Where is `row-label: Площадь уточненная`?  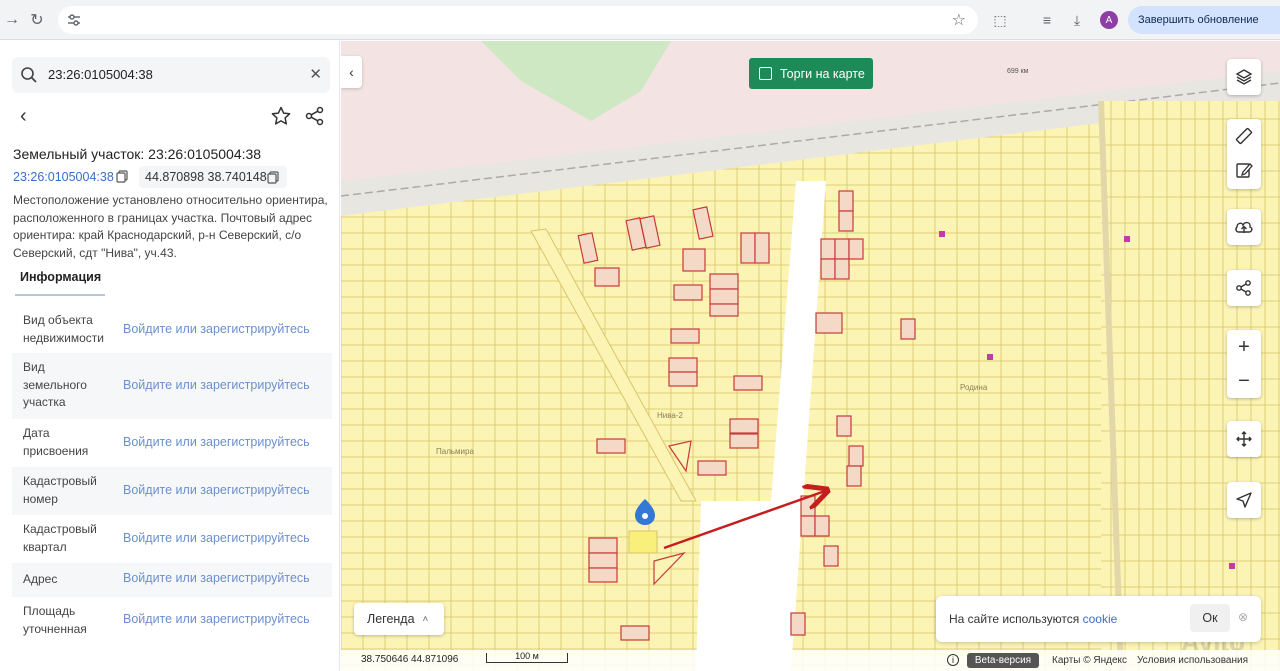 row-label: Площадь уточненная is located at coordinates (55, 620).